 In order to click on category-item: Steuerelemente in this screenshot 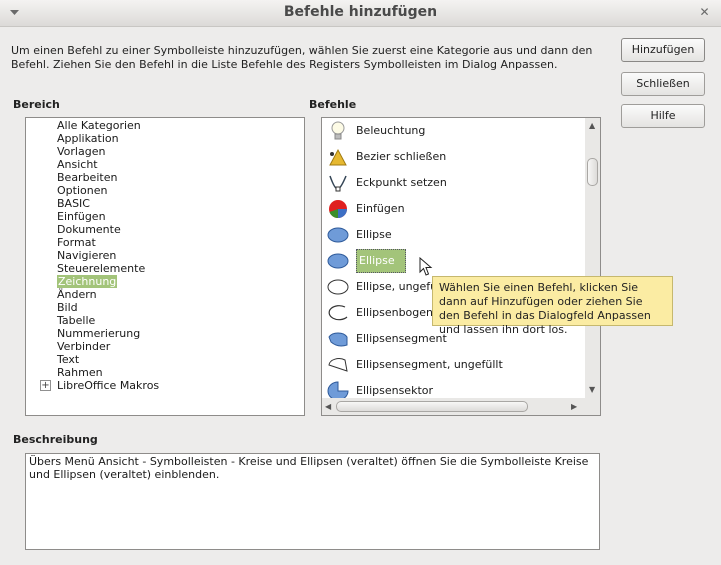, I will do `click(165, 268)`.